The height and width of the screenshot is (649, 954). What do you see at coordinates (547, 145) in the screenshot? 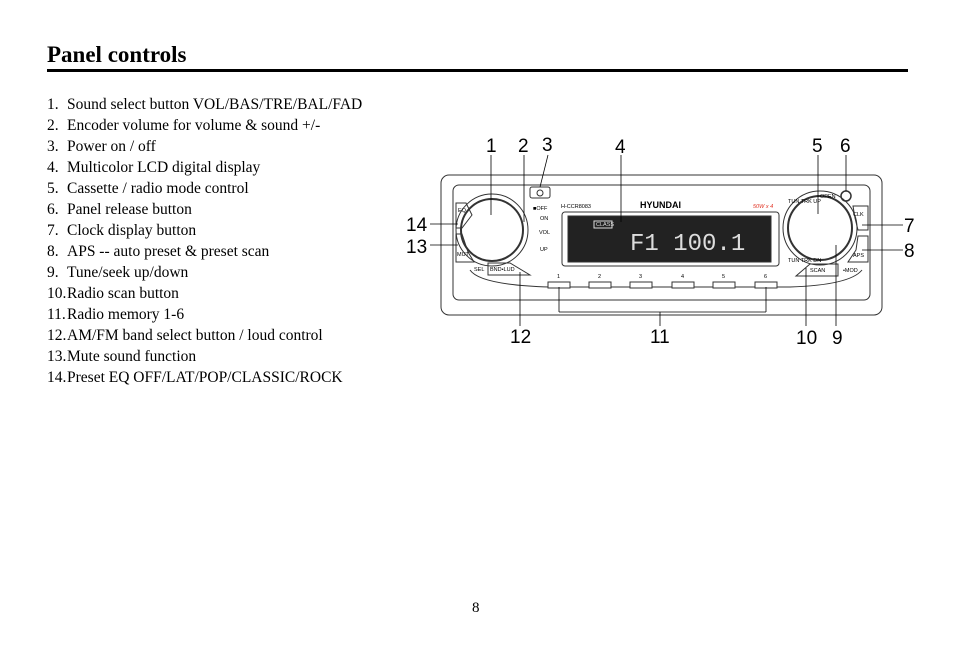
I see `callout-3: 3` at bounding box center [547, 145].